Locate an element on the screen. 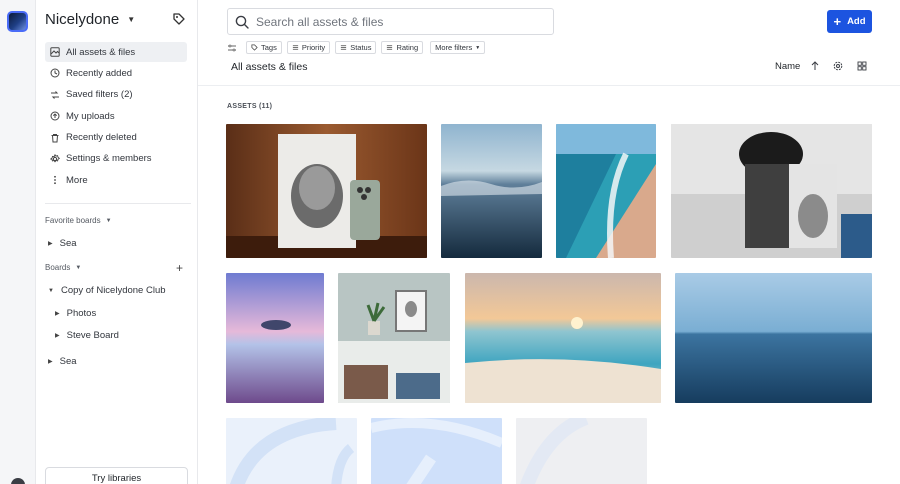  board-copy-of-nicelydone-club: ▼ Copy of Nicelydone Club is located at coordinates (107, 290).